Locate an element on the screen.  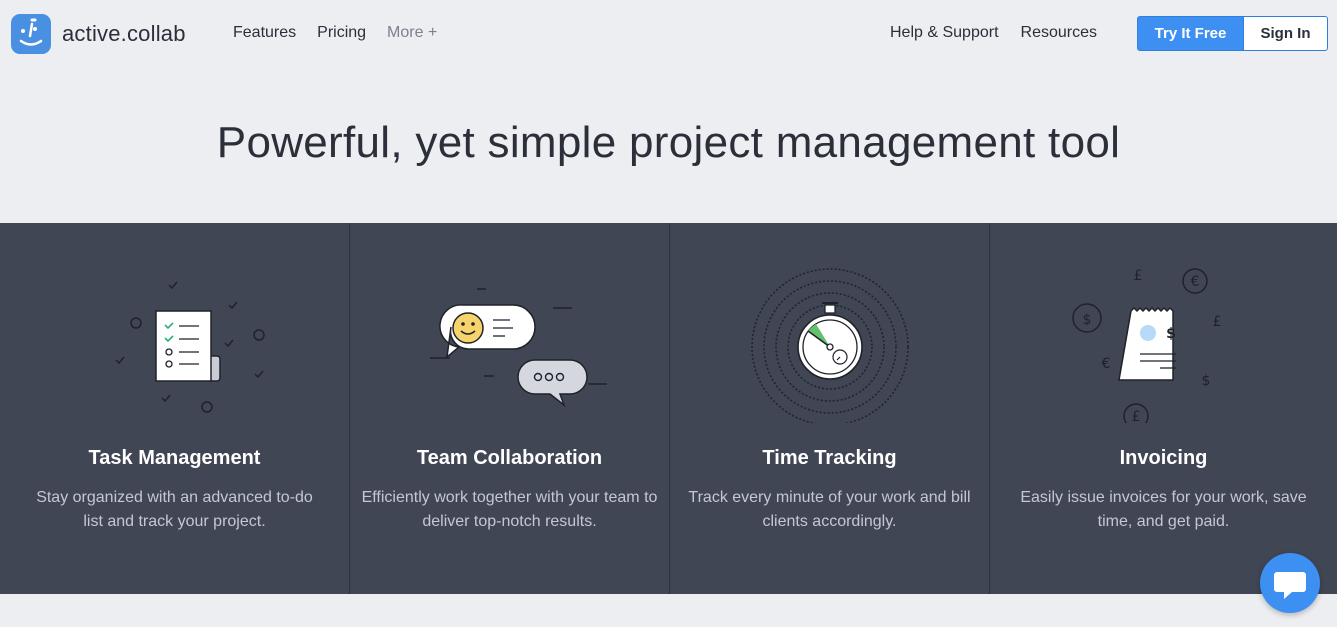
feature-title: Task Management is located at coordinates (174, 458).